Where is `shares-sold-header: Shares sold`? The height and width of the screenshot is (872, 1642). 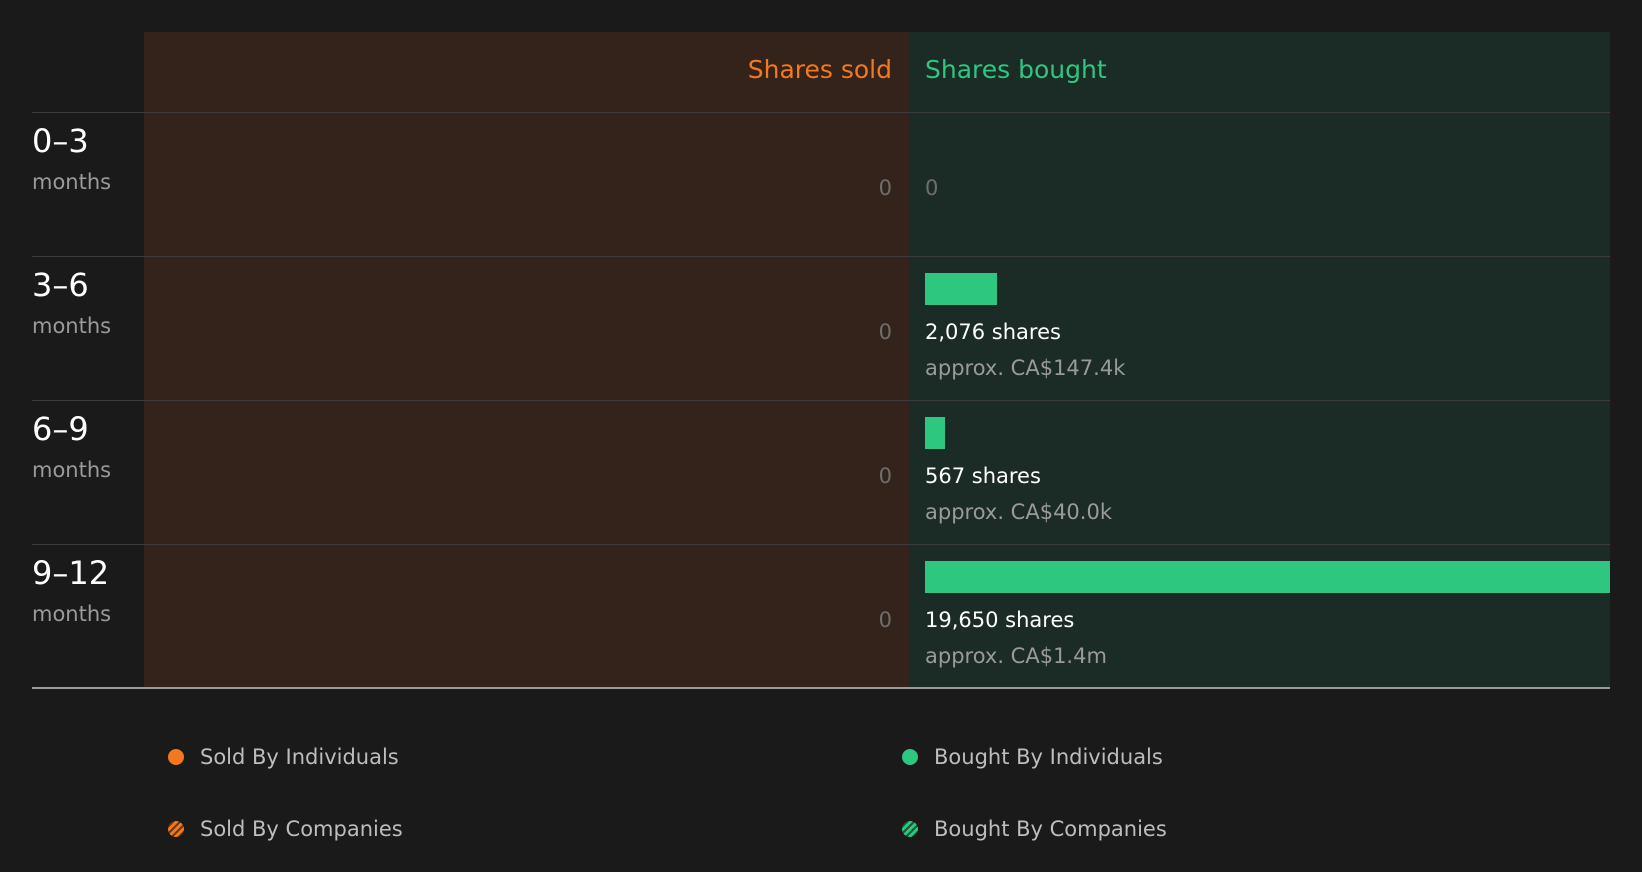 shares-sold-header: Shares sold is located at coordinates (819, 69).